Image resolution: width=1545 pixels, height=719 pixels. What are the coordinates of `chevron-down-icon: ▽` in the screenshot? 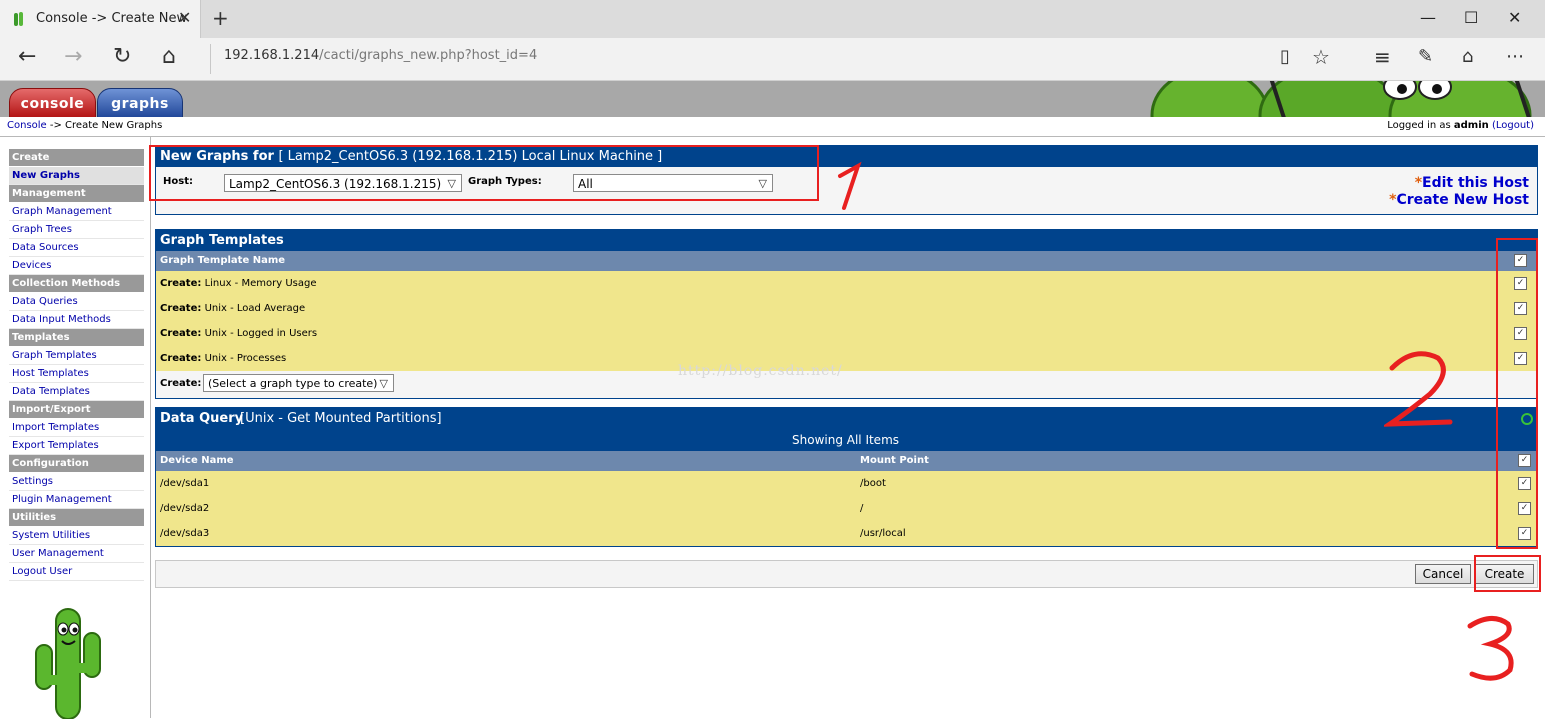 It's located at (383, 383).